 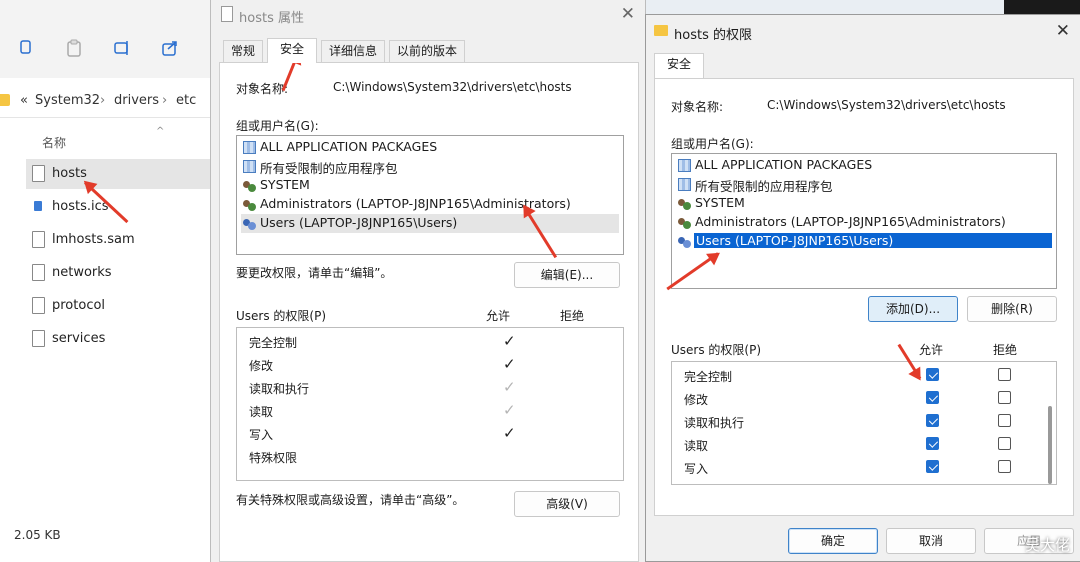 I want to click on file-row-hosts: hosts, so click(x=119, y=174).